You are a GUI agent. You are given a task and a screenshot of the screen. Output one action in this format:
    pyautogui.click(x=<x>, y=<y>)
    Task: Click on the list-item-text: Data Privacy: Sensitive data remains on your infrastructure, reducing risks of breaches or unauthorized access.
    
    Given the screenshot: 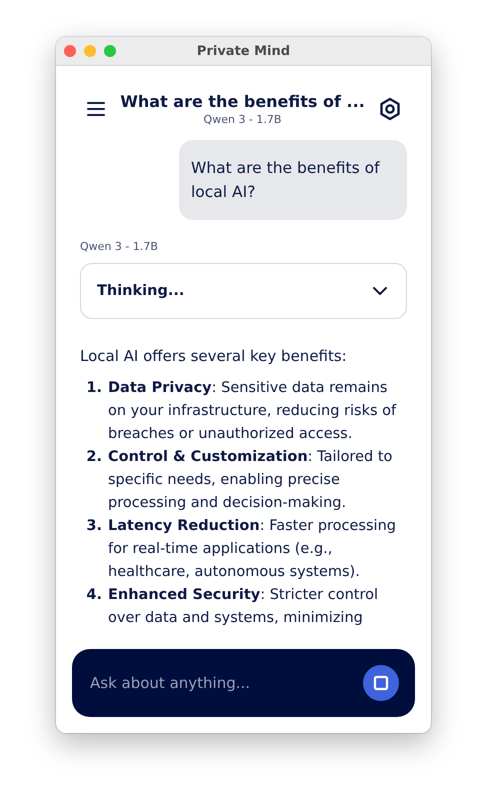 What is the action you would take?
    pyautogui.click(x=253, y=411)
    